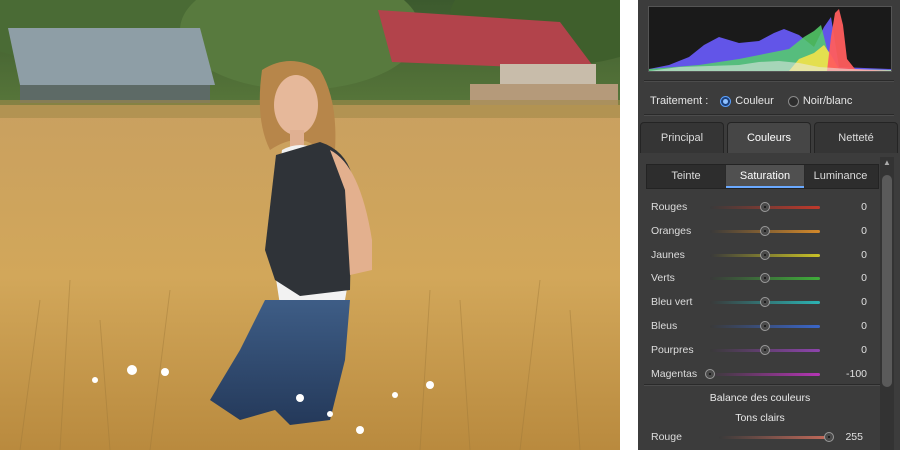  I want to click on slider-label: Bleu vert, so click(672, 302).